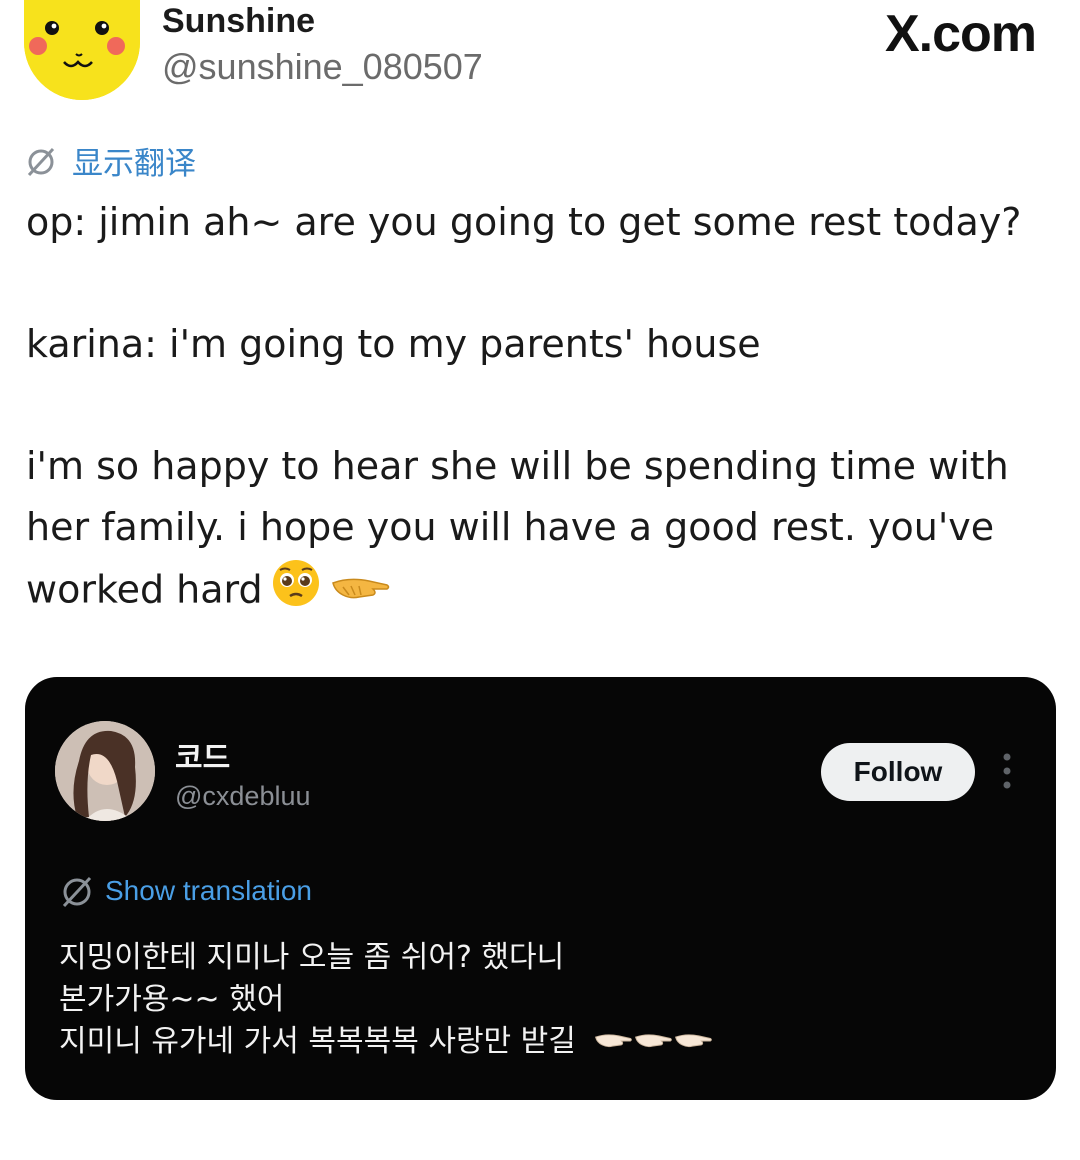  Describe the element at coordinates (296, 592) in the screenshot. I see `pleading-face-emoji-icon` at that location.